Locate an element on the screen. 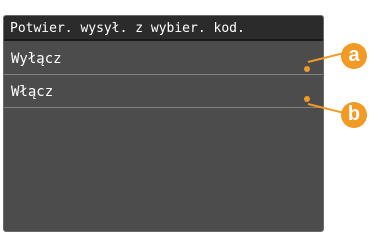  callout-b-badge: b is located at coordinates (354, 115).